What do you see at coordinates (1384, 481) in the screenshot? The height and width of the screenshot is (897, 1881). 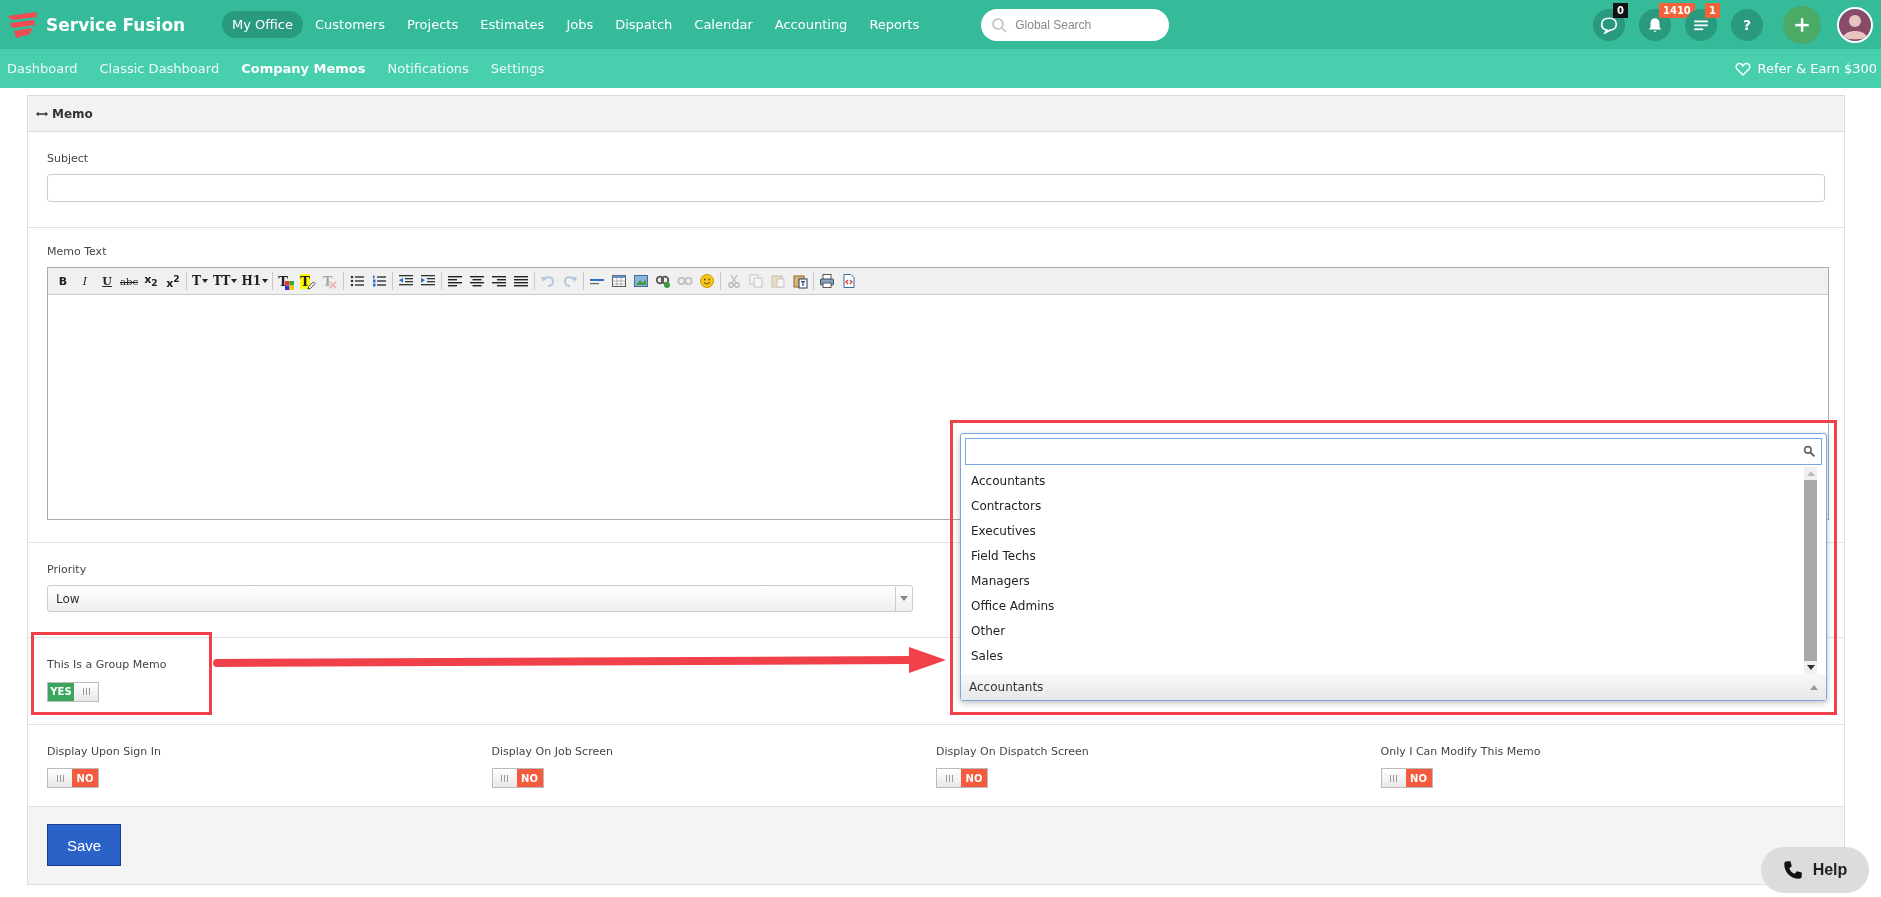 I see `dropdown-option: Accountants` at bounding box center [1384, 481].